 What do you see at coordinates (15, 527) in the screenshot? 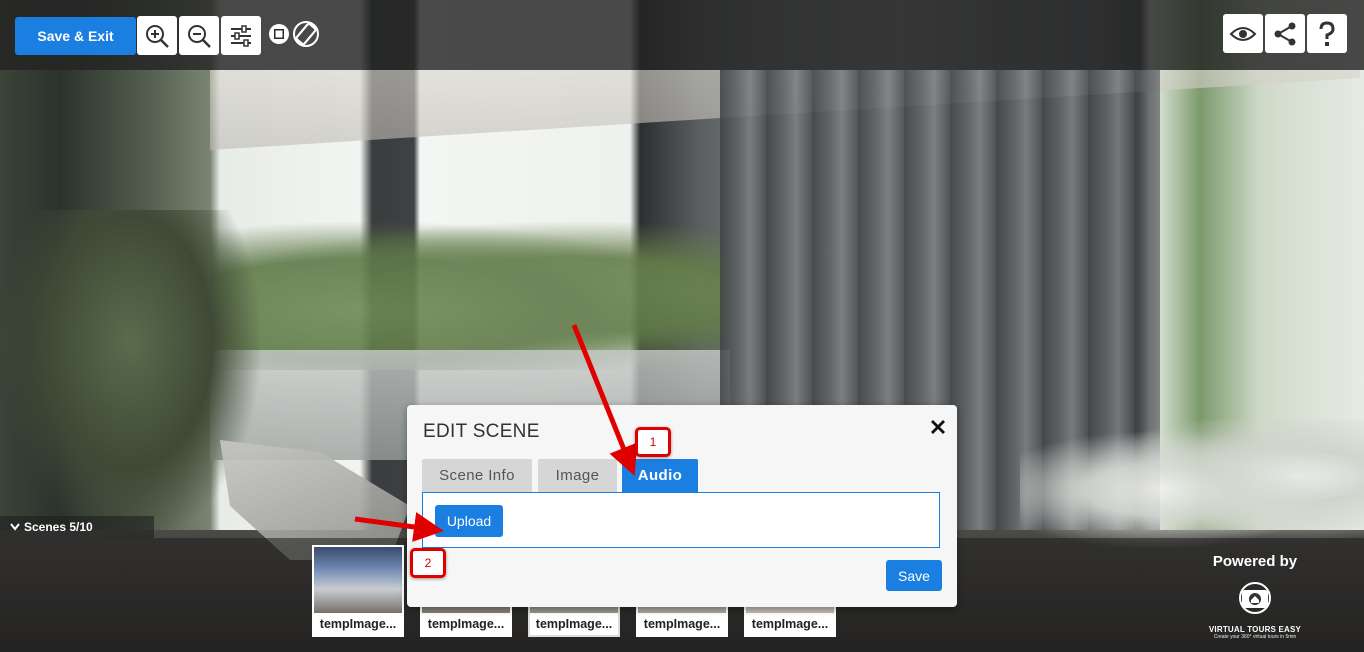
I see `chevron-down-icon` at bounding box center [15, 527].